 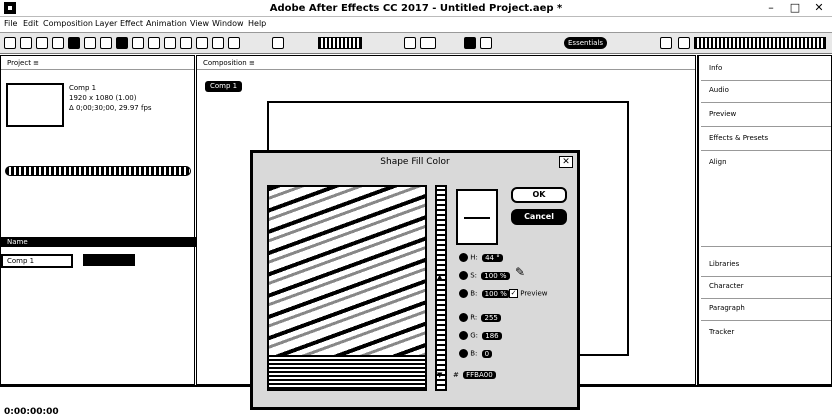 I want to click on eraser-tool-icon, so click(x=202, y=43).